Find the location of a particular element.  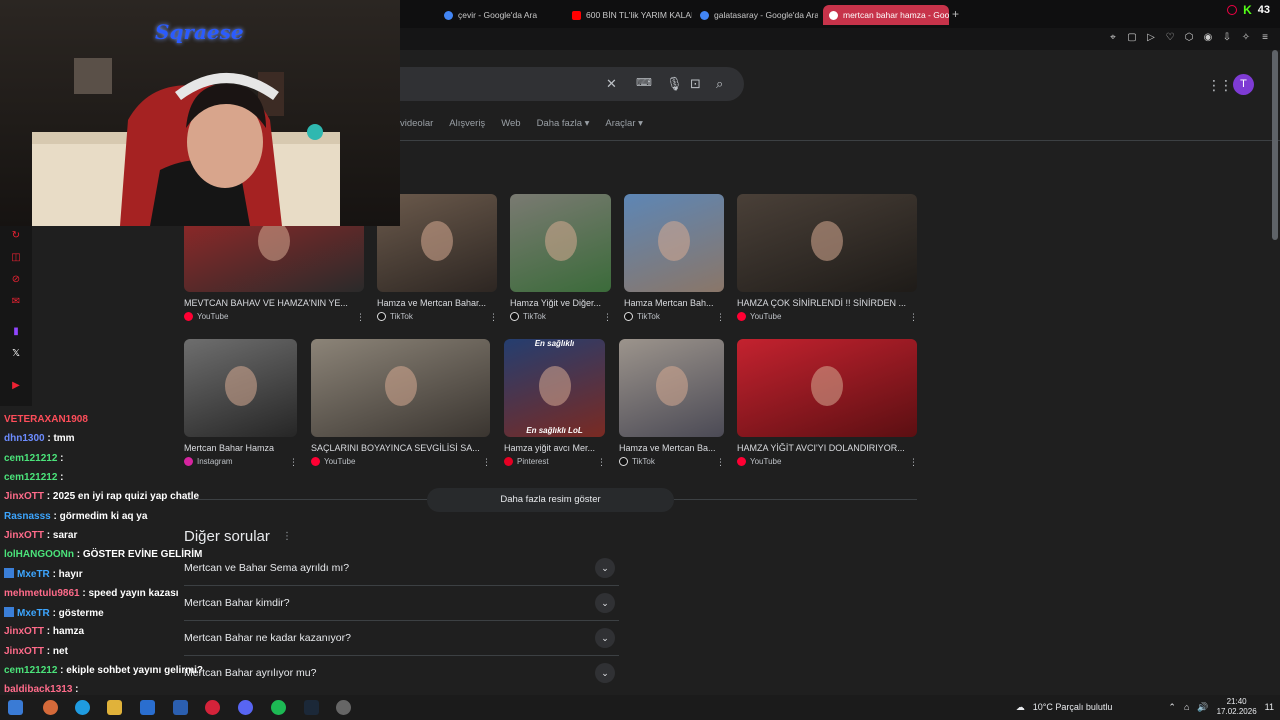

app-icon is located at coordinates (50, 707).